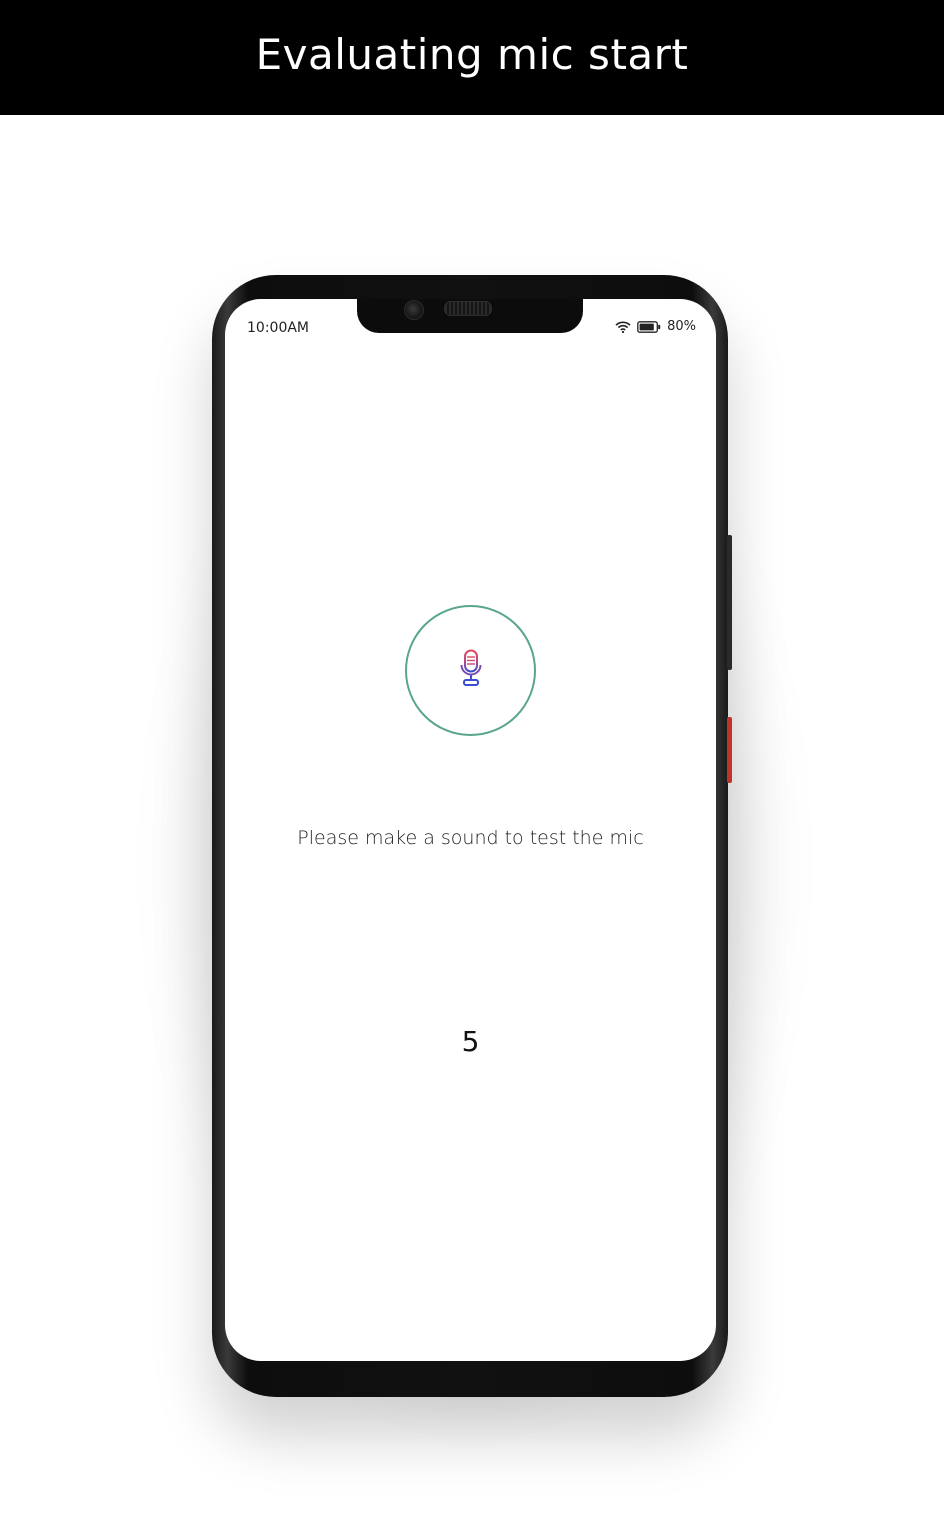  I want to click on mic-test-button, so click(470, 670).